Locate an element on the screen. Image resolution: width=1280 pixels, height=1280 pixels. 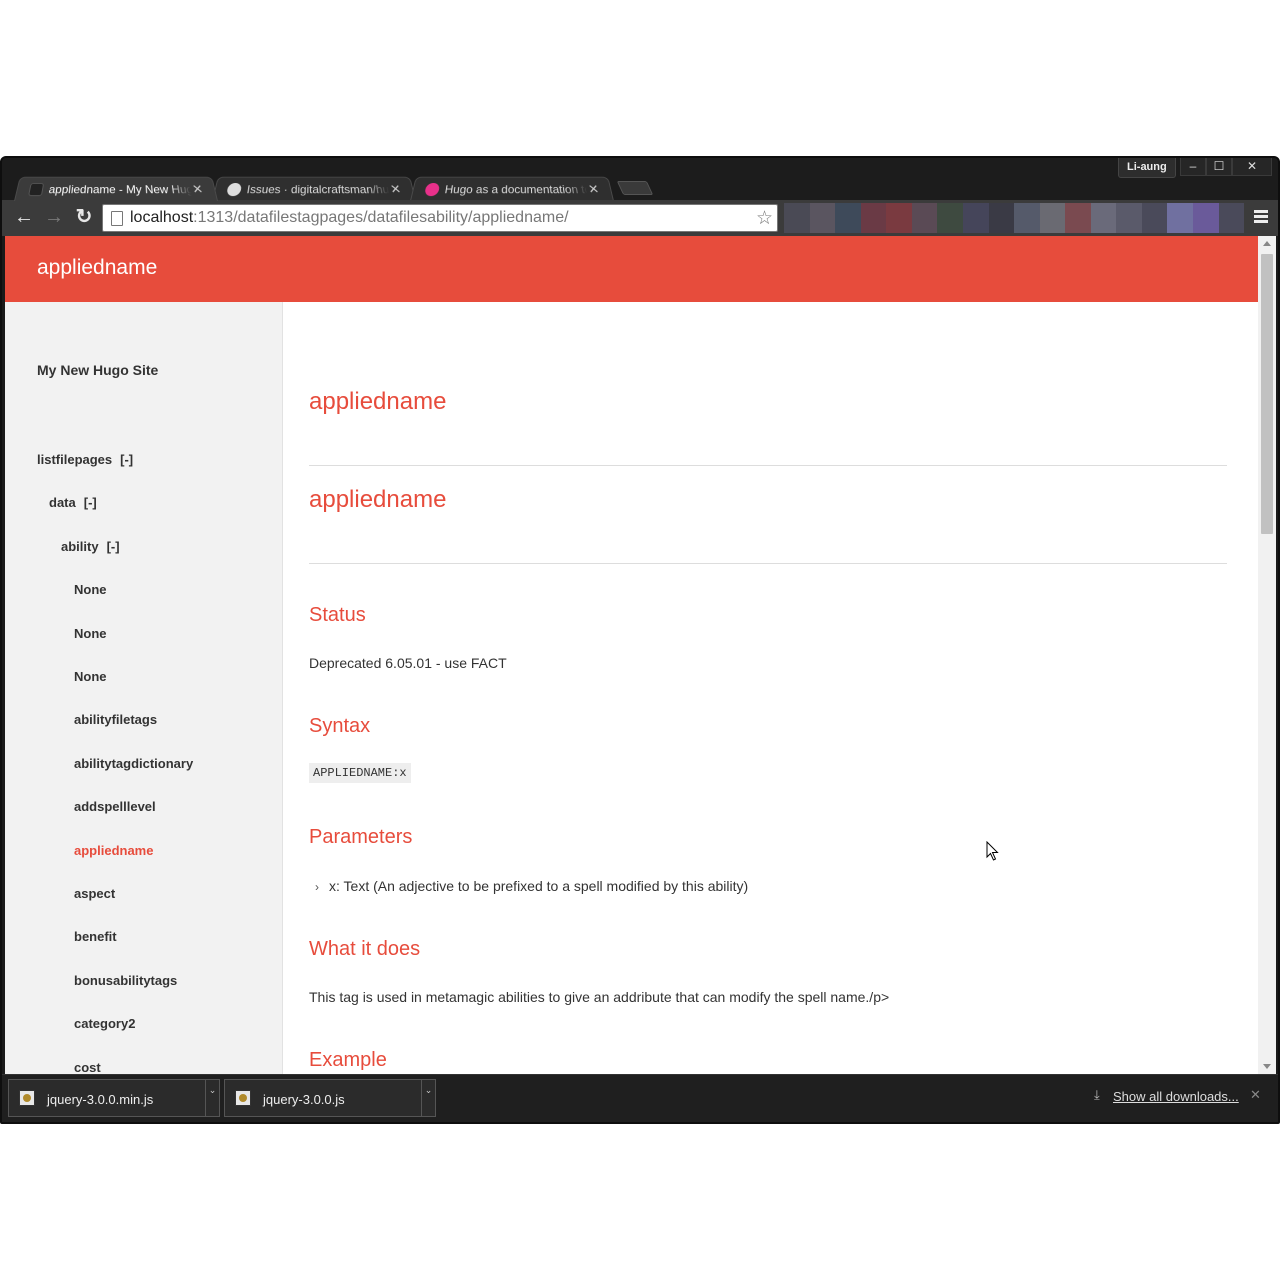
back-arrow-icon: ← is located at coordinates (24, 218).